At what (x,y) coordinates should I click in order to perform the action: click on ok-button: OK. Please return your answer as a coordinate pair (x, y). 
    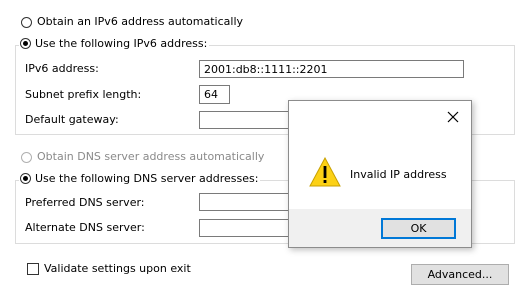
    Looking at the image, I should click on (418, 228).